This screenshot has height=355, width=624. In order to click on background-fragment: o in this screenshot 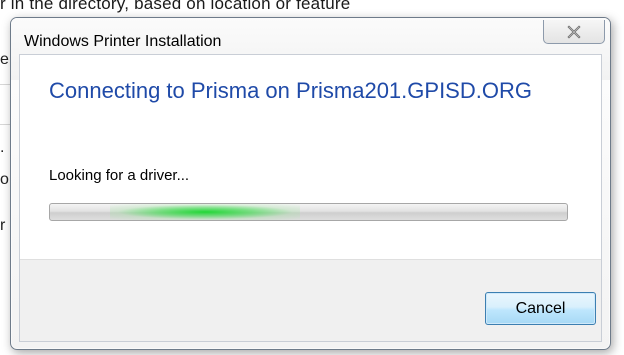, I will do `click(4, 179)`.